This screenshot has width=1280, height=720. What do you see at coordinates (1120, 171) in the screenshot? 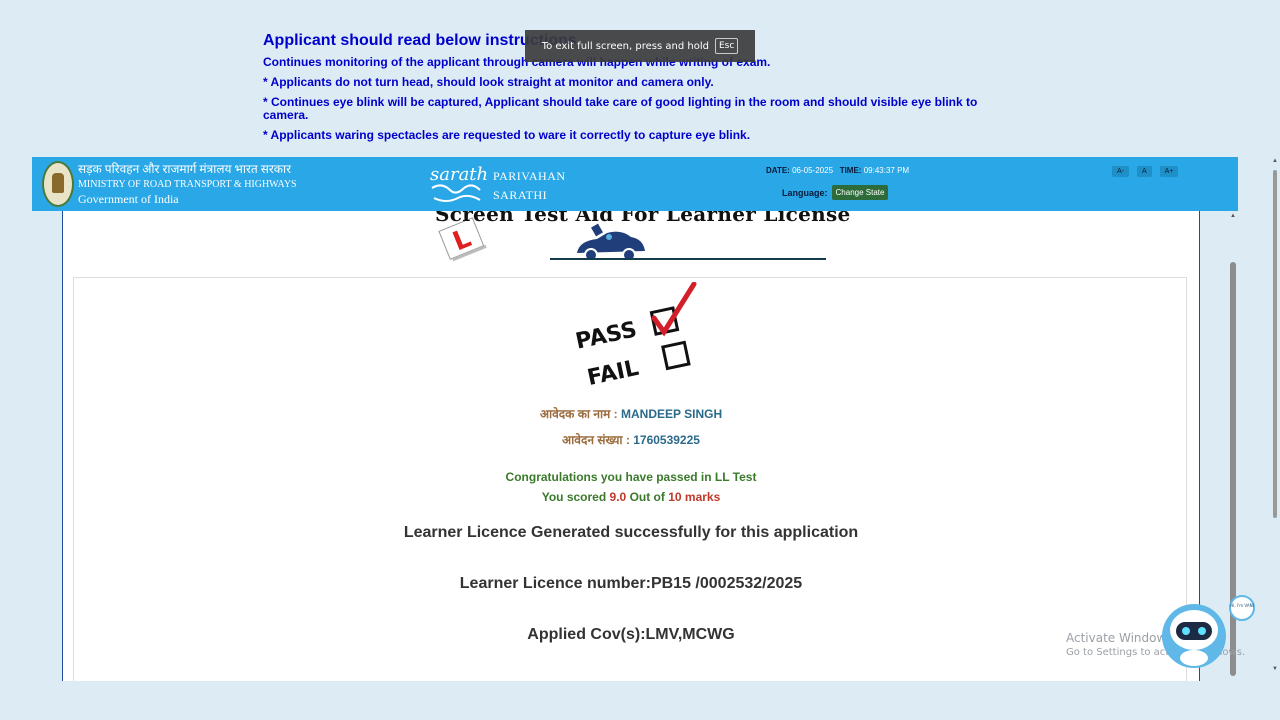
I see `font-decrease-button: A-` at bounding box center [1120, 171].